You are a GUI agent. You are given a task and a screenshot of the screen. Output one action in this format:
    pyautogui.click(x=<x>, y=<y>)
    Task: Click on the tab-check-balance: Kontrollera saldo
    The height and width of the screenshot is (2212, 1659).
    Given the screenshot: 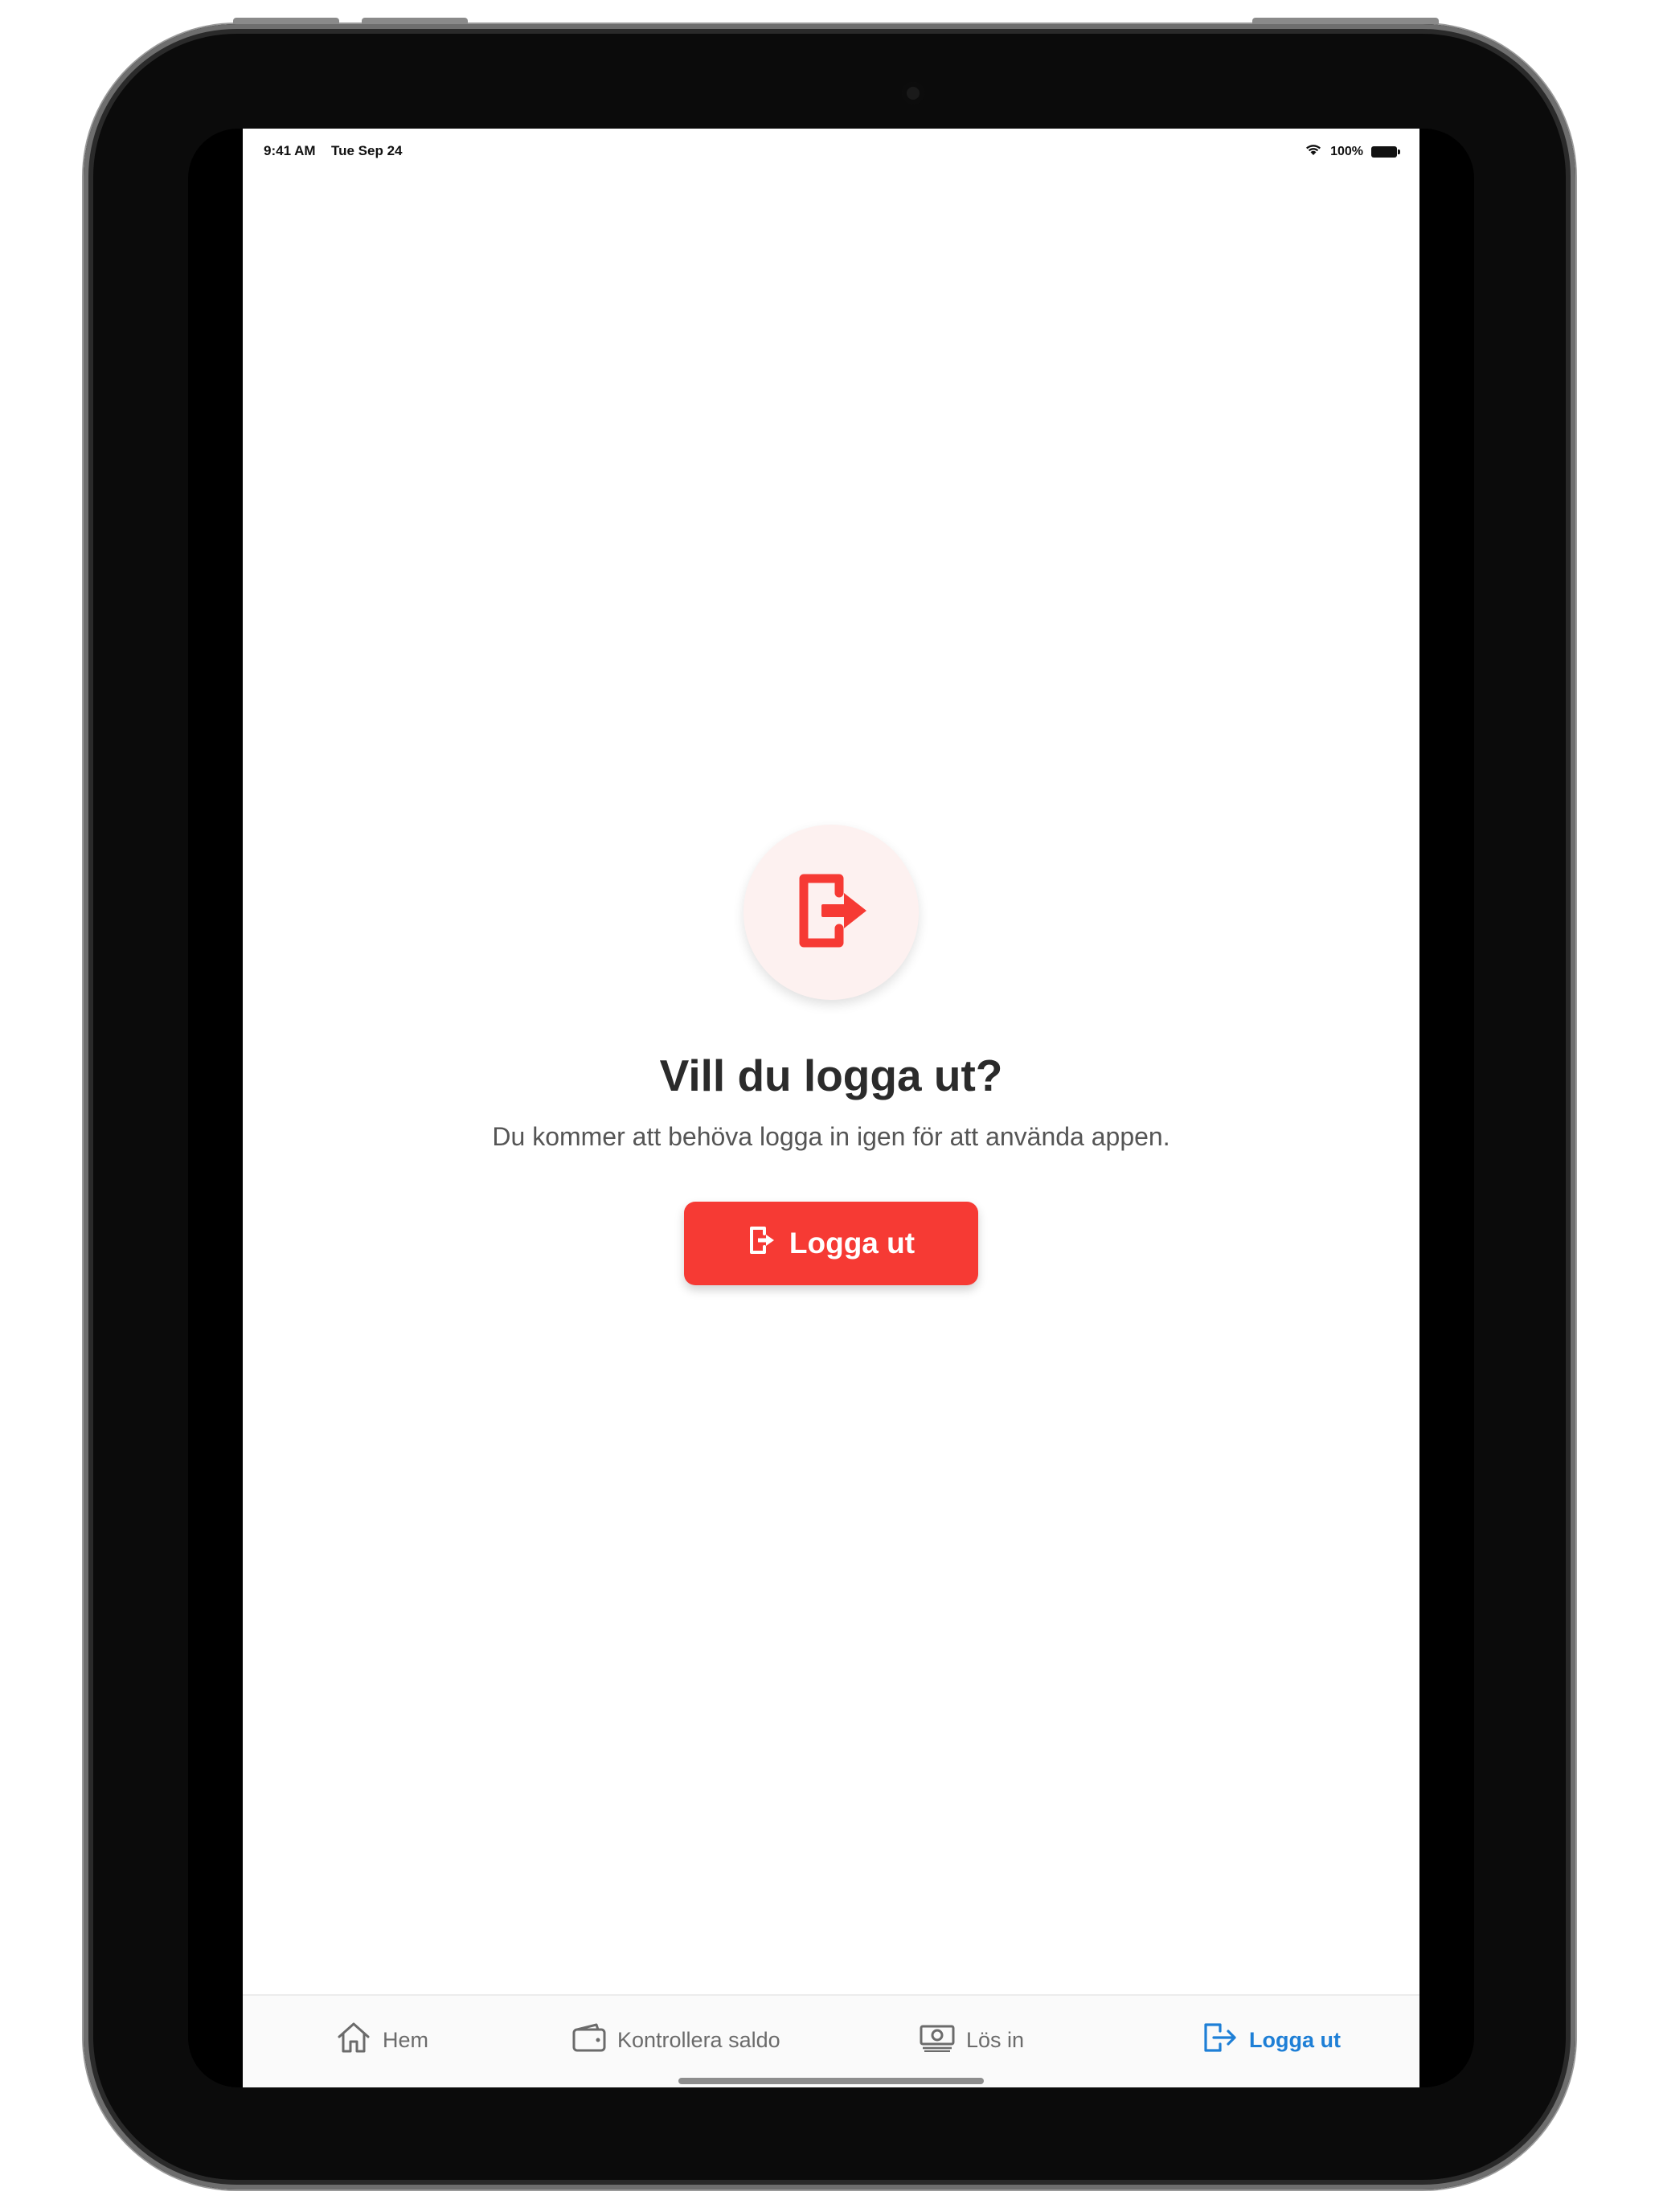 What is the action you would take?
    pyautogui.click(x=676, y=2040)
    